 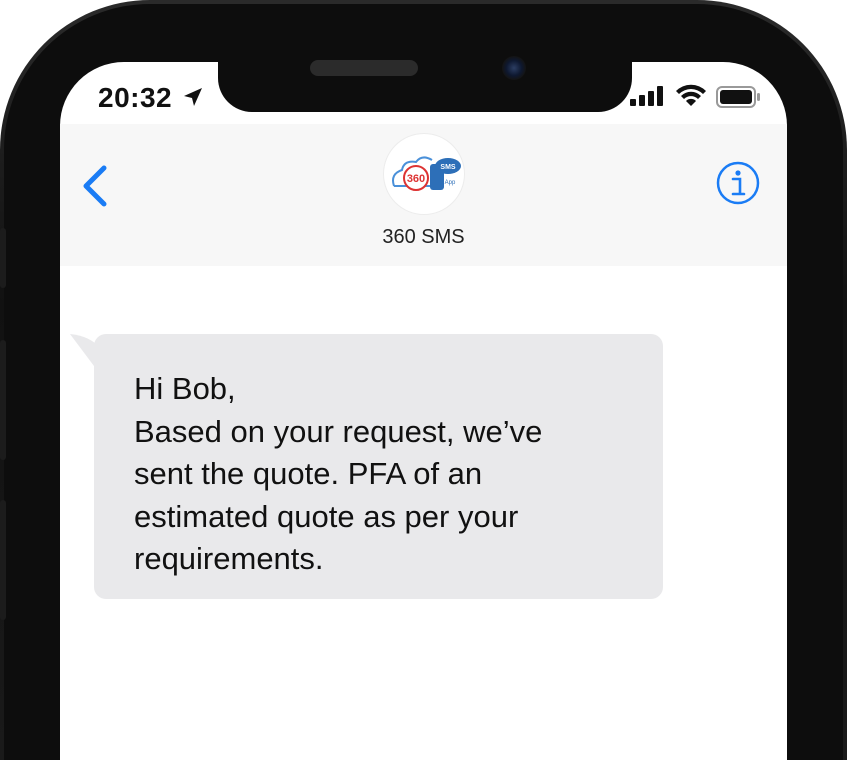 I want to click on svg-text: App, so click(x=450, y=183).